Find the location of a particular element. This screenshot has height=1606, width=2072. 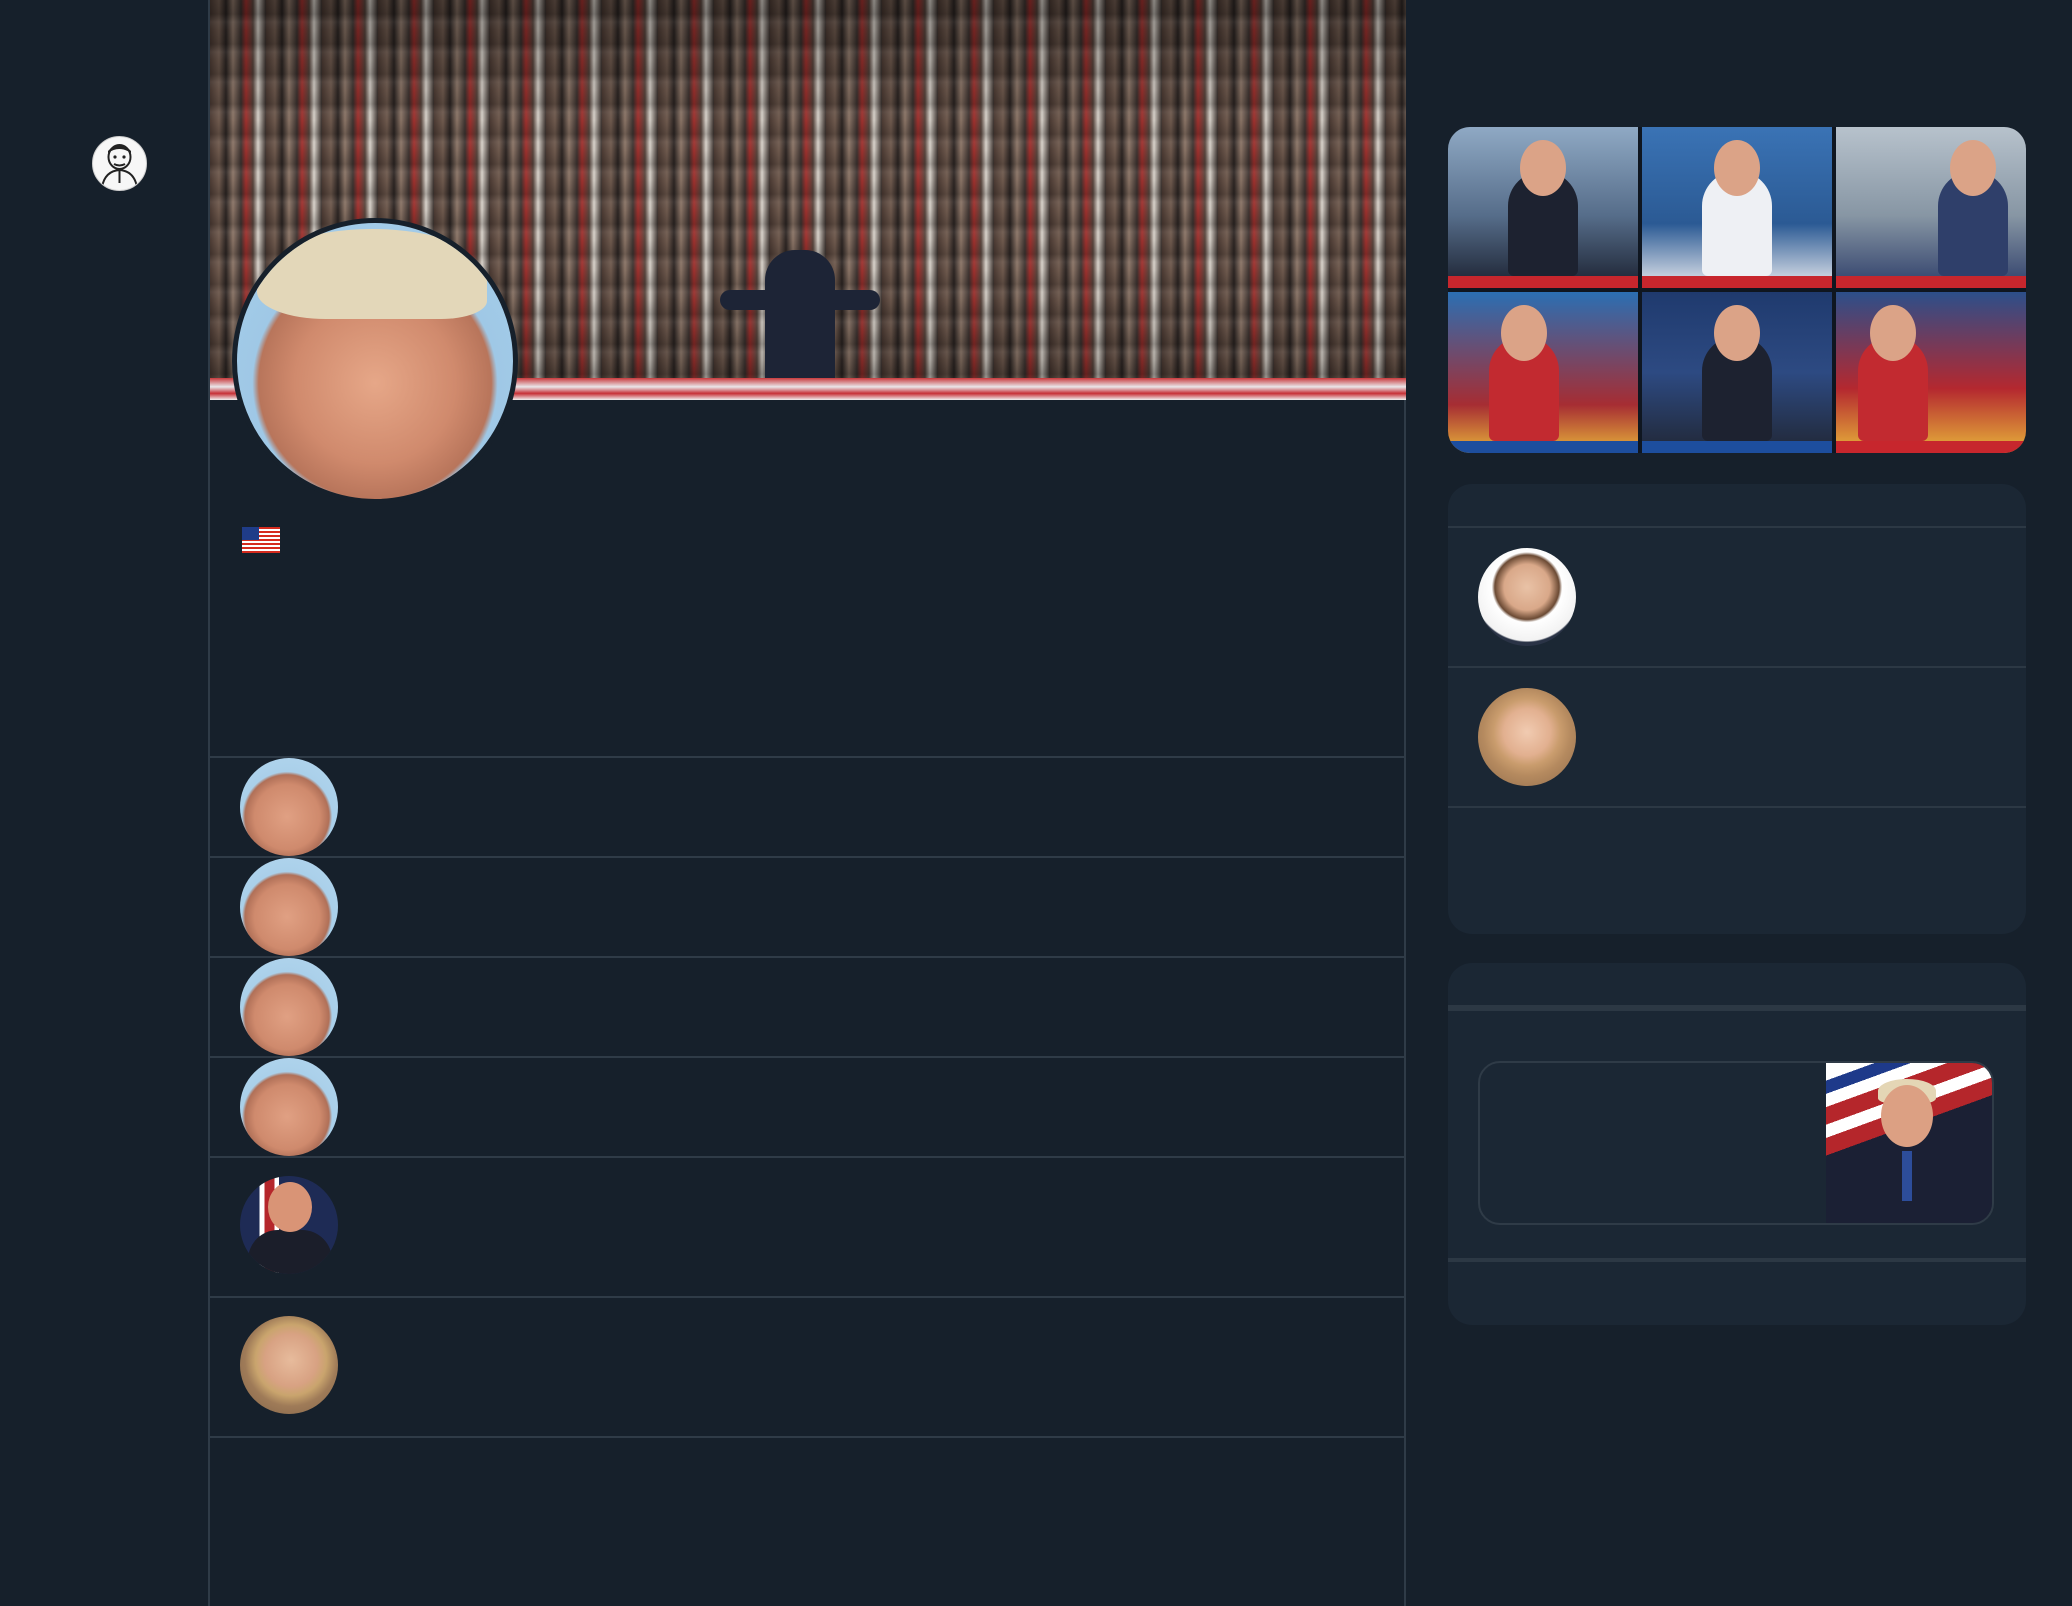

avatar-hair is located at coordinates (372, 274).